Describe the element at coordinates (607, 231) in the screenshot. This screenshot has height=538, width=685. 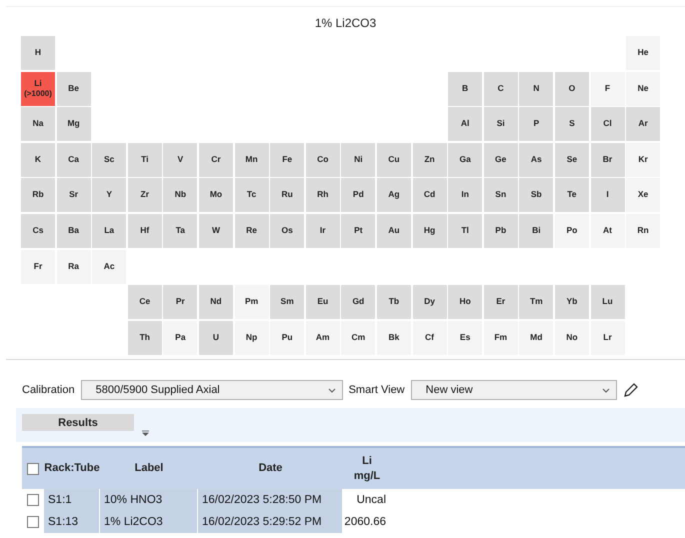
I see `element-tile: At` at that location.